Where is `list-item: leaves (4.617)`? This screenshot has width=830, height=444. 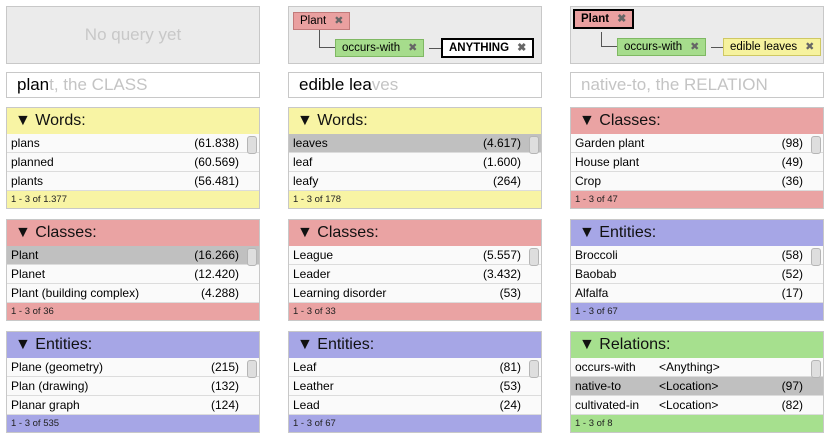
list-item: leaves (4.617) is located at coordinates (415, 143).